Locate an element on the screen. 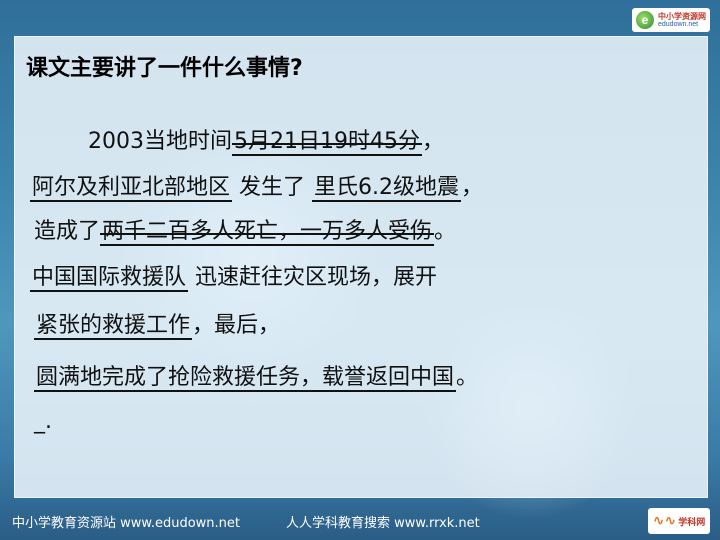 The height and width of the screenshot is (540, 720). text-line-3: 造成了两千二百多人死亡，一万多人受伤。 is located at coordinates (245, 232).